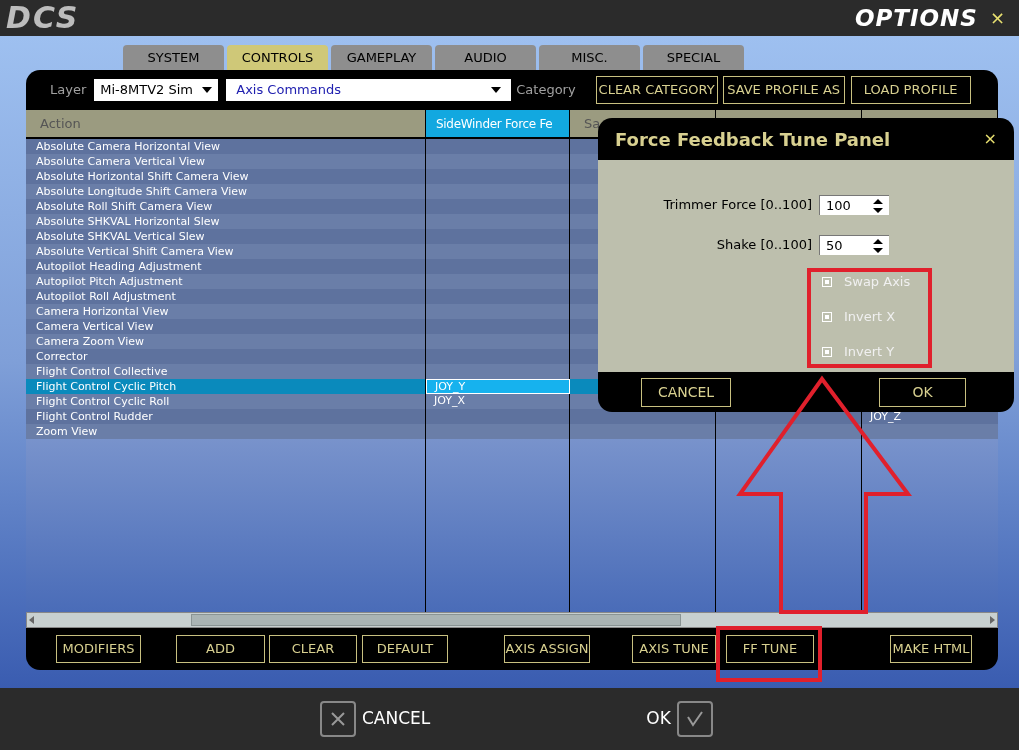 The width and height of the screenshot is (1019, 750). I want to click on action-button: AXIS TUNE, so click(674, 649).